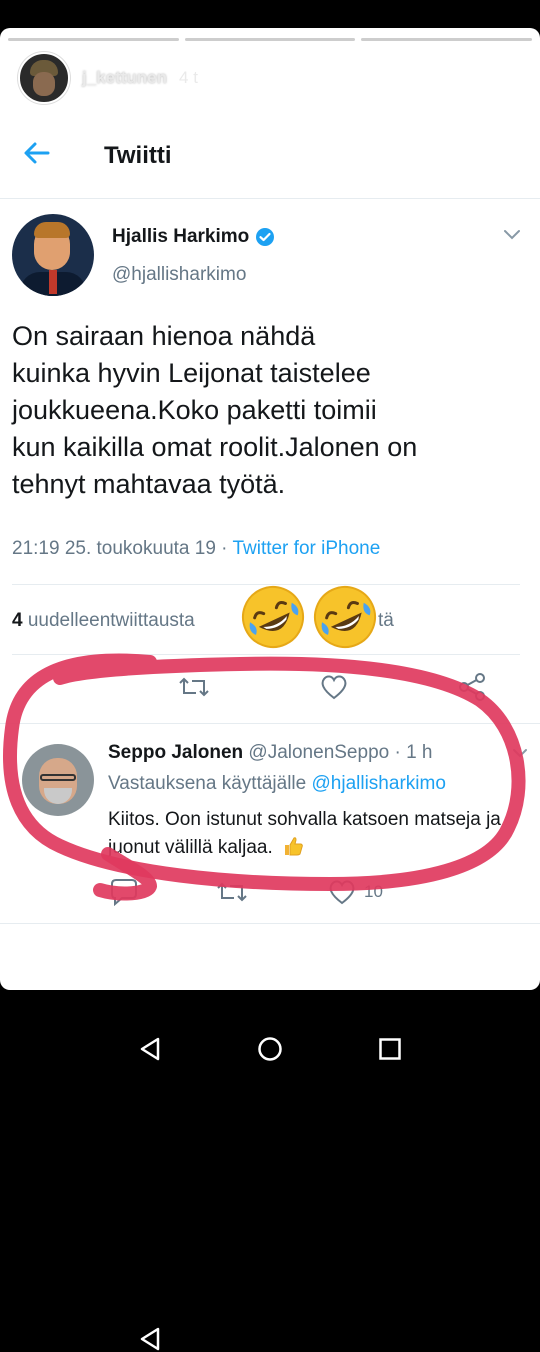  Describe the element at coordinates (180, 237) in the screenshot. I see `author-name: Hjallis Harkimo` at that location.